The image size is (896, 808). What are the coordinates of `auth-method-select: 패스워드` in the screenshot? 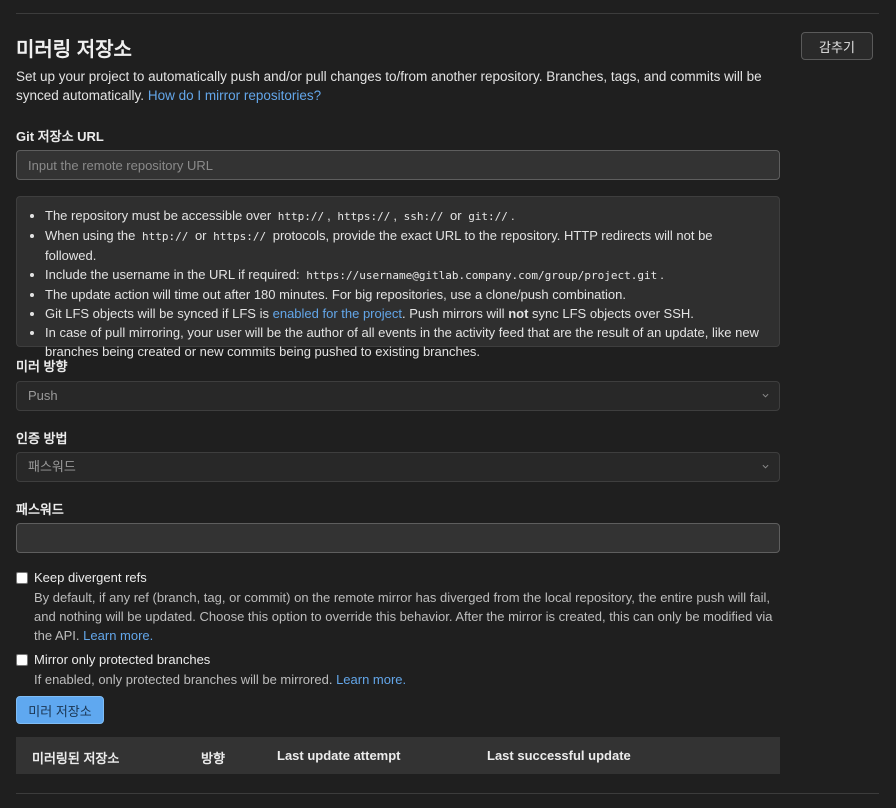 It's located at (398, 467).